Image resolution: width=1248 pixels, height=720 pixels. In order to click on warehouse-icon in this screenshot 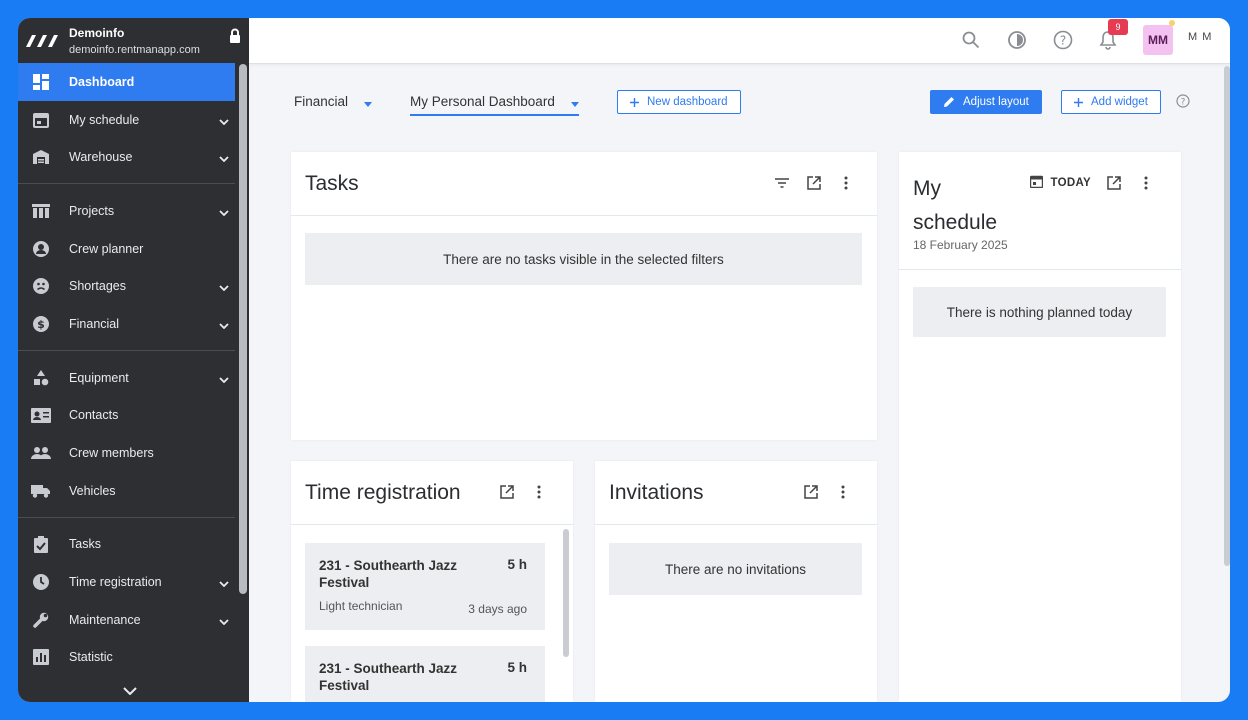, I will do `click(41, 157)`.